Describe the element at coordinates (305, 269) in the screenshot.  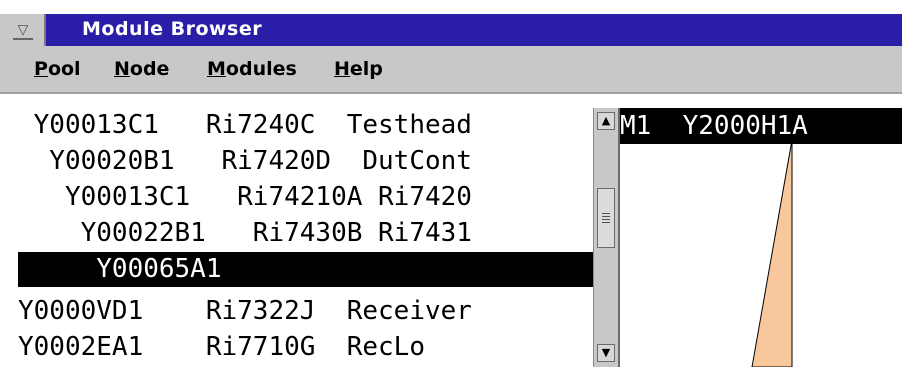
I see `list-item-selected: Y00065A1` at that location.